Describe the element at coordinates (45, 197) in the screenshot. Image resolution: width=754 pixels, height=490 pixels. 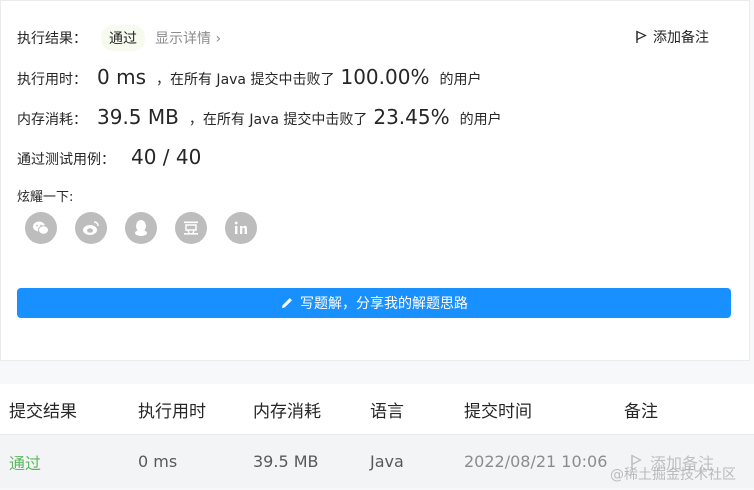
I see `share-label: 炫耀一下:` at that location.